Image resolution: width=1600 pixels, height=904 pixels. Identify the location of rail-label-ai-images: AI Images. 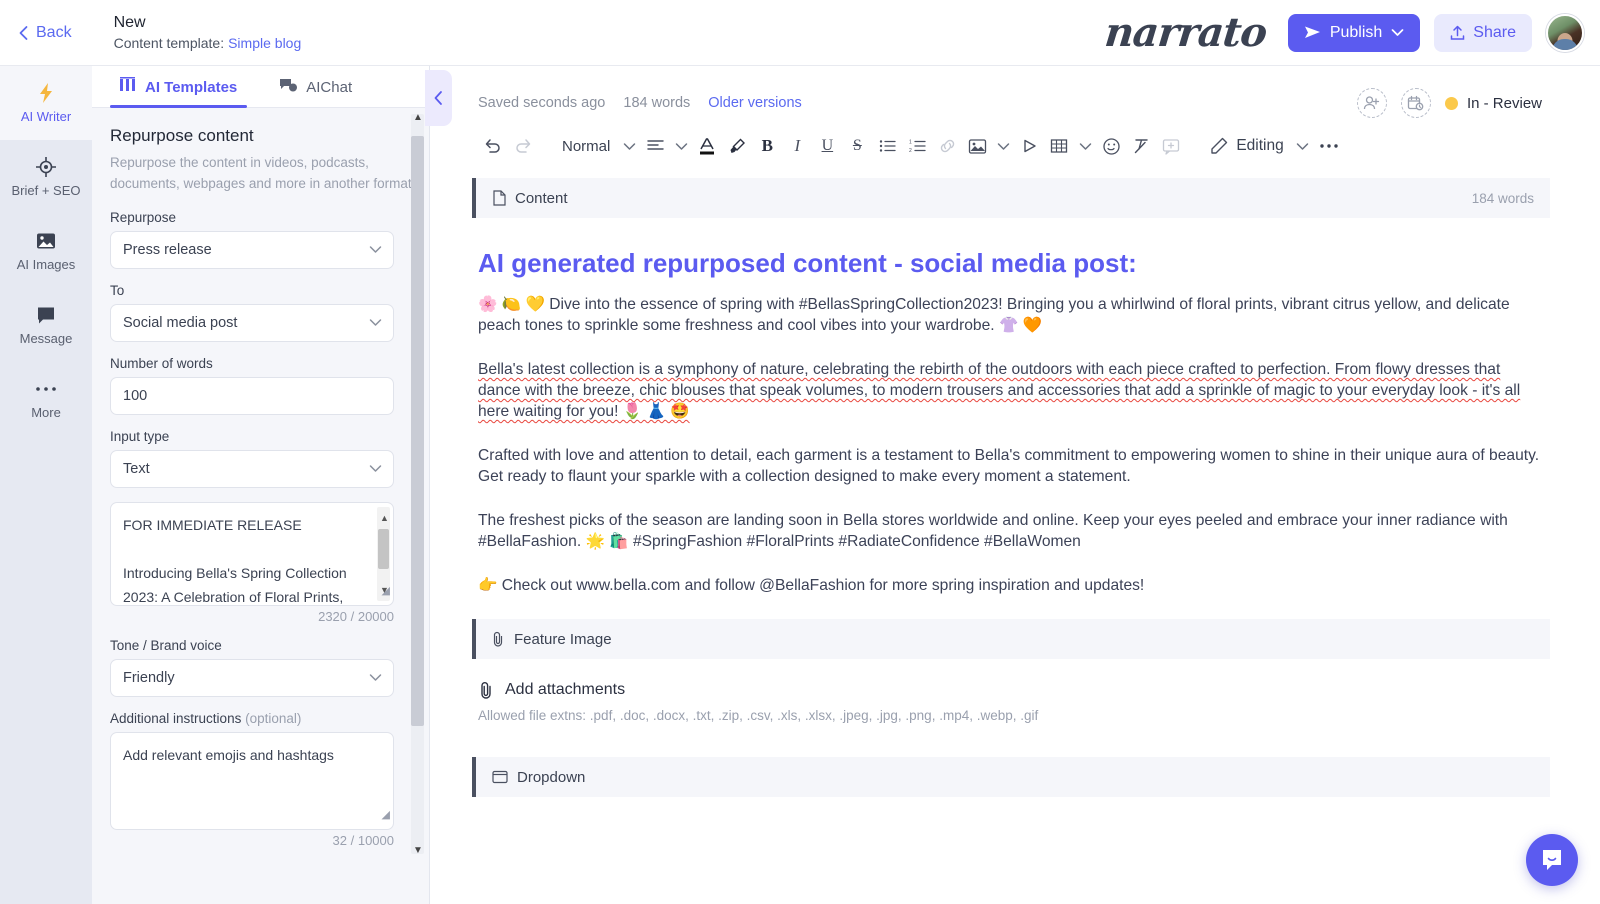
(46, 264).